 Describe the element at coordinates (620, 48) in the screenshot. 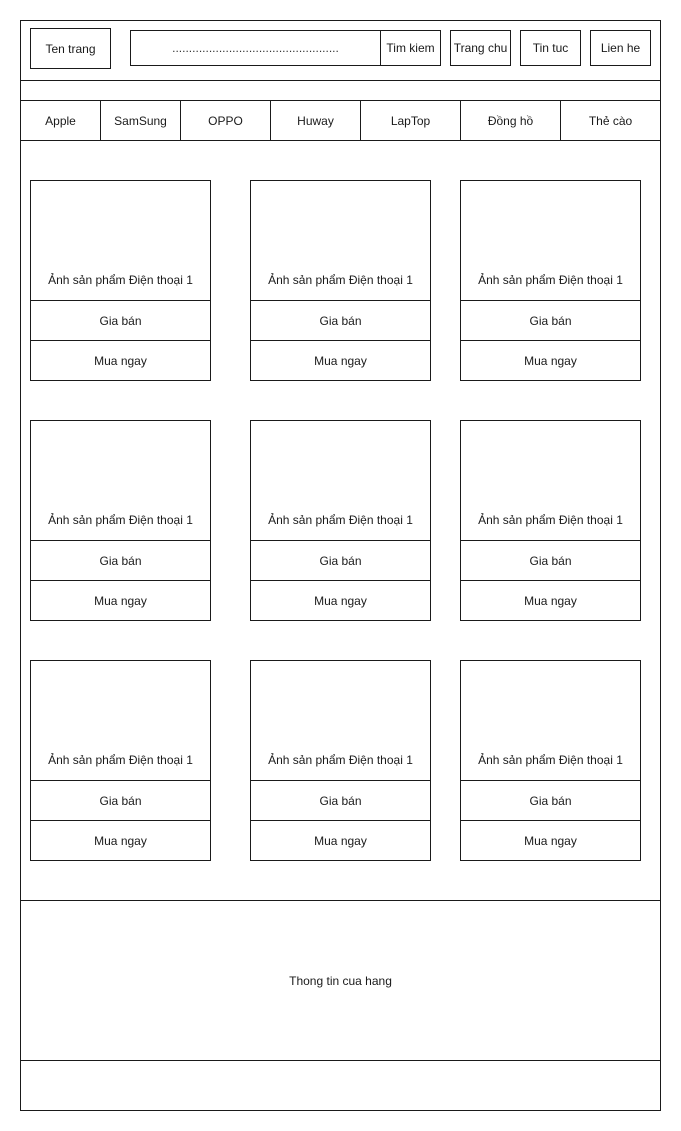

I see `nav-lien-he: Lien he` at that location.